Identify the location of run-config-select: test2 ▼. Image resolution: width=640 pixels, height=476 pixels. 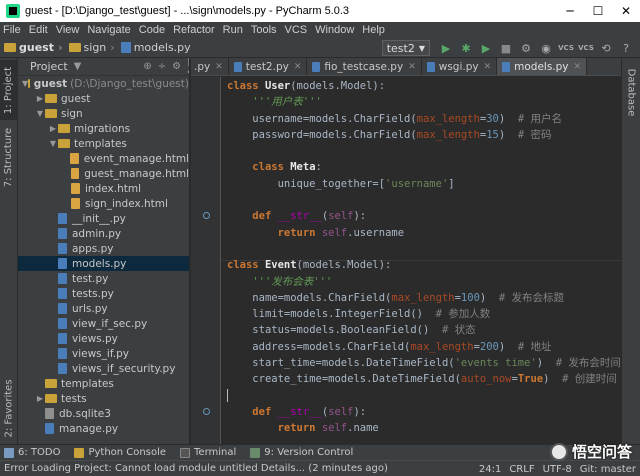
(405, 48).